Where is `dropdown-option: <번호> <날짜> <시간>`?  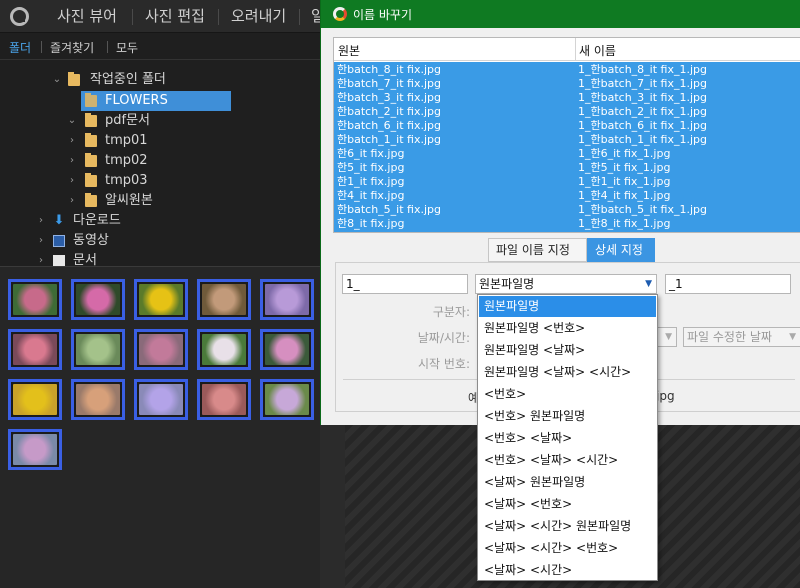
dropdown-option: <번호> <날짜> <시간> is located at coordinates (567, 460).